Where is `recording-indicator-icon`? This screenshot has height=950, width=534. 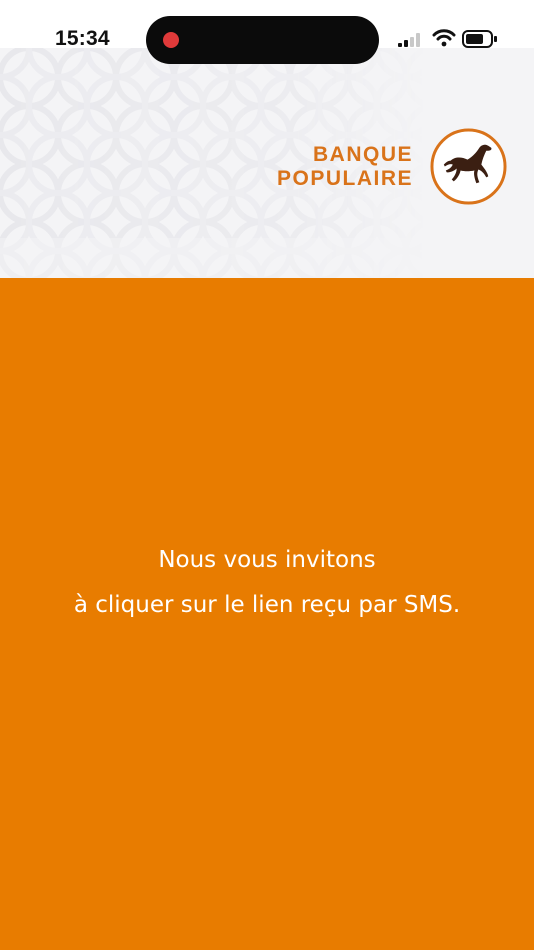
recording-indicator-icon is located at coordinates (171, 40).